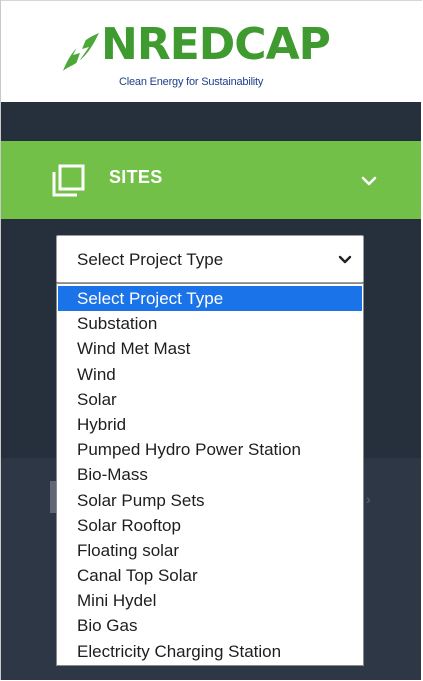 This screenshot has width=423, height=681. Describe the element at coordinates (210, 374) in the screenshot. I see `dropdown-option-wind: Wind` at that location.